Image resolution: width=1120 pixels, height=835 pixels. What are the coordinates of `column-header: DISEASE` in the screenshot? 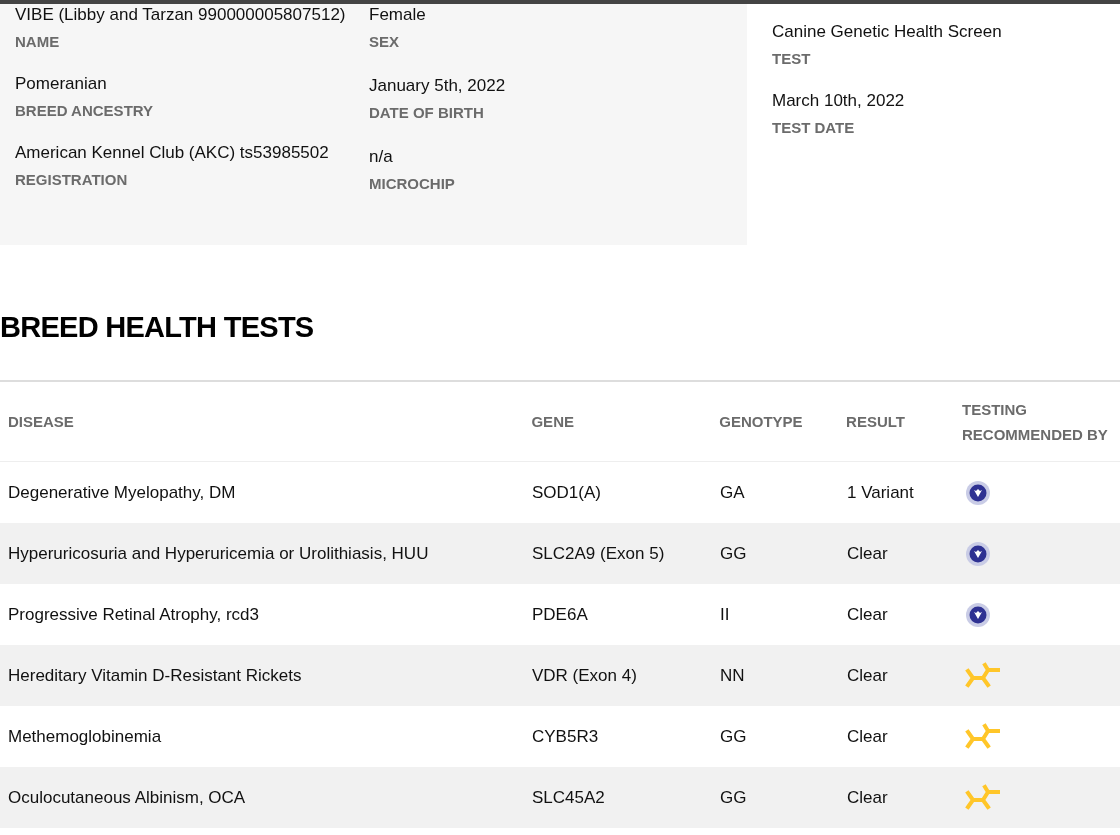 It's located at (41, 422).